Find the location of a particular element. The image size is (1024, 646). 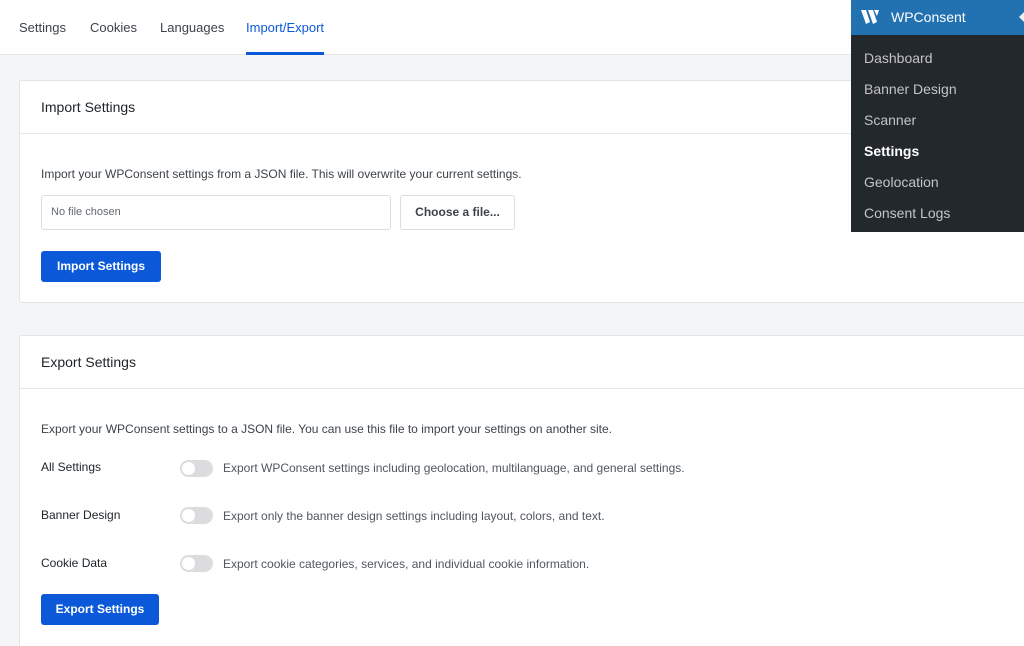

brand-name: WPConsent is located at coordinates (928, 17).